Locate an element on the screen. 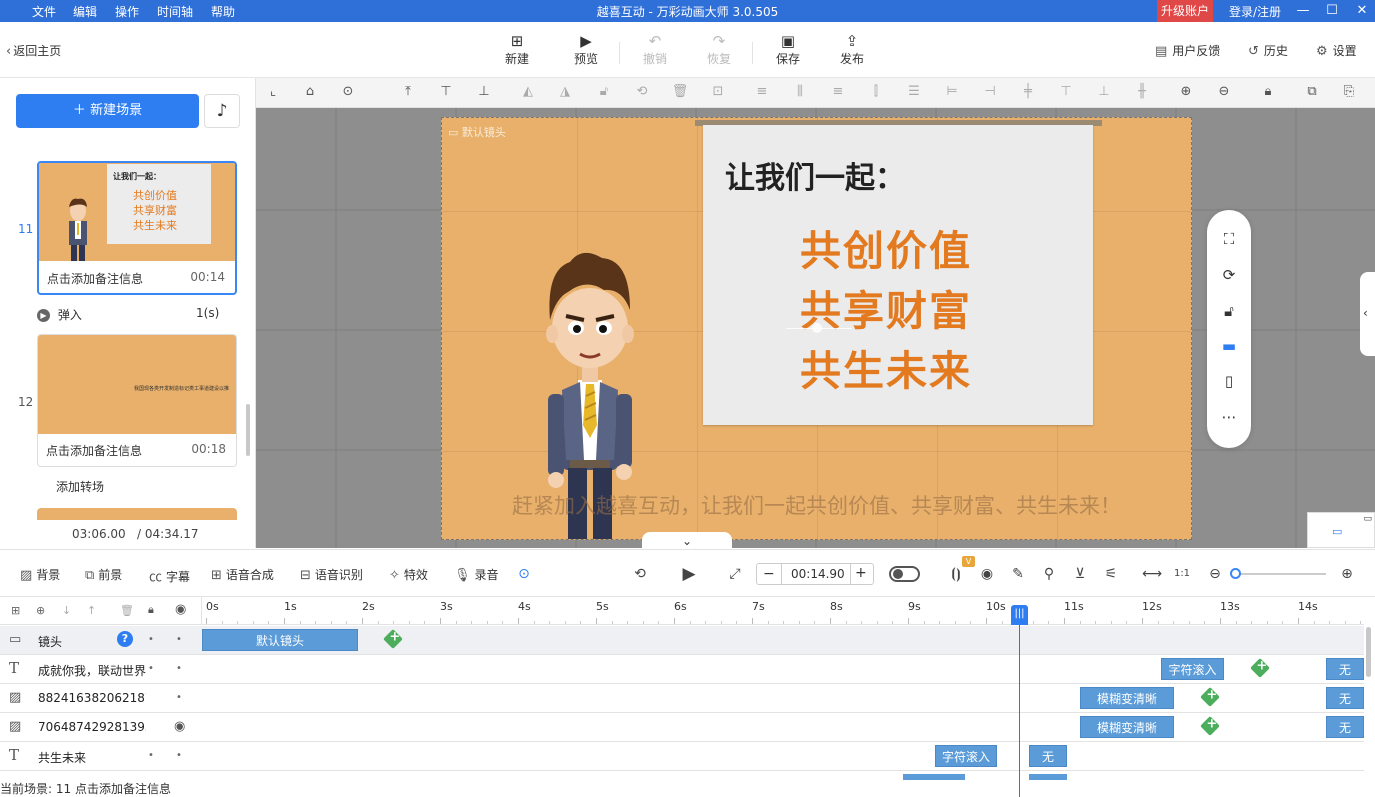 The width and height of the screenshot is (1375, 797). spacing-icon: ╫ is located at coordinates (1142, 92).